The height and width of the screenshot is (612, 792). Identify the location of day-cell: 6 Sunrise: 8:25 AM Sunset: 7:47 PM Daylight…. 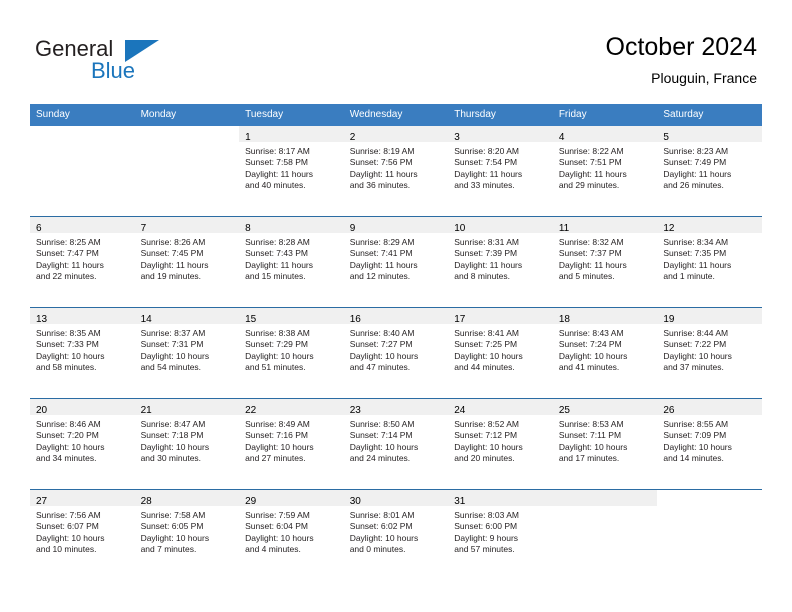
(82, 262).